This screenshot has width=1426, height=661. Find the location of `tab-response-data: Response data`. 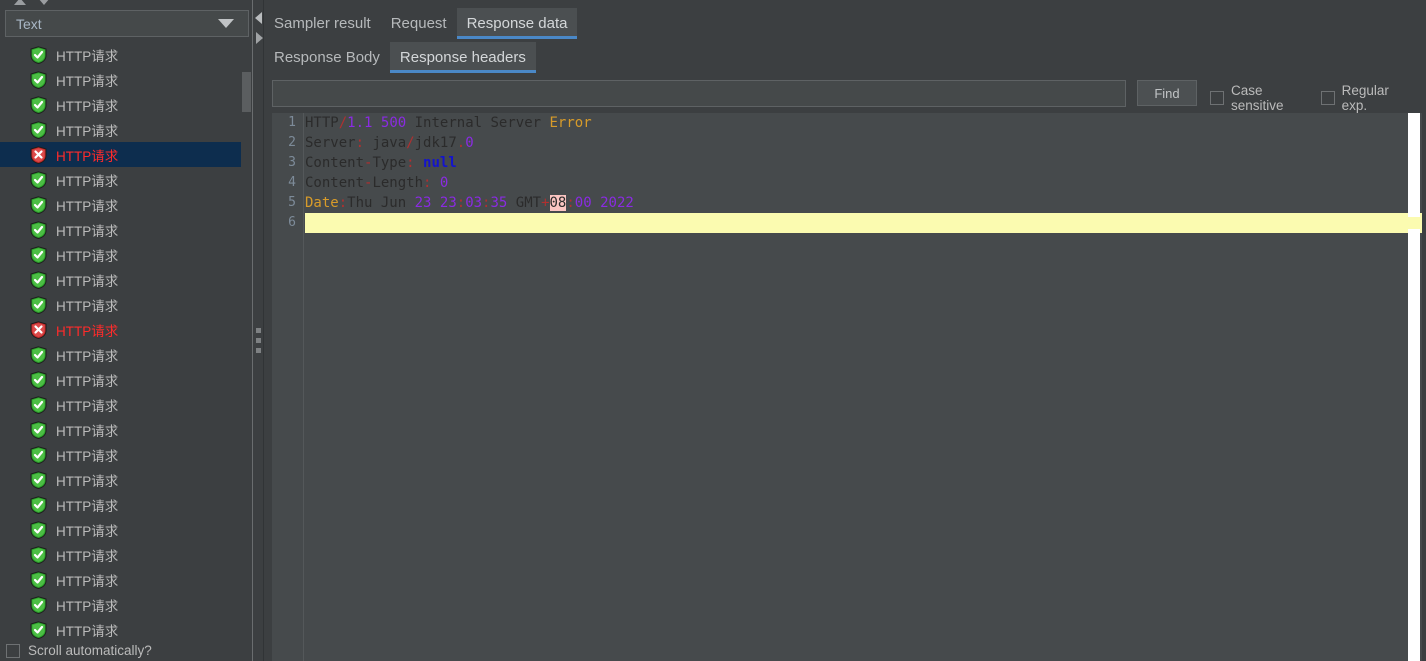

tab-response-data: Response data is located at coordinates (517, 23).